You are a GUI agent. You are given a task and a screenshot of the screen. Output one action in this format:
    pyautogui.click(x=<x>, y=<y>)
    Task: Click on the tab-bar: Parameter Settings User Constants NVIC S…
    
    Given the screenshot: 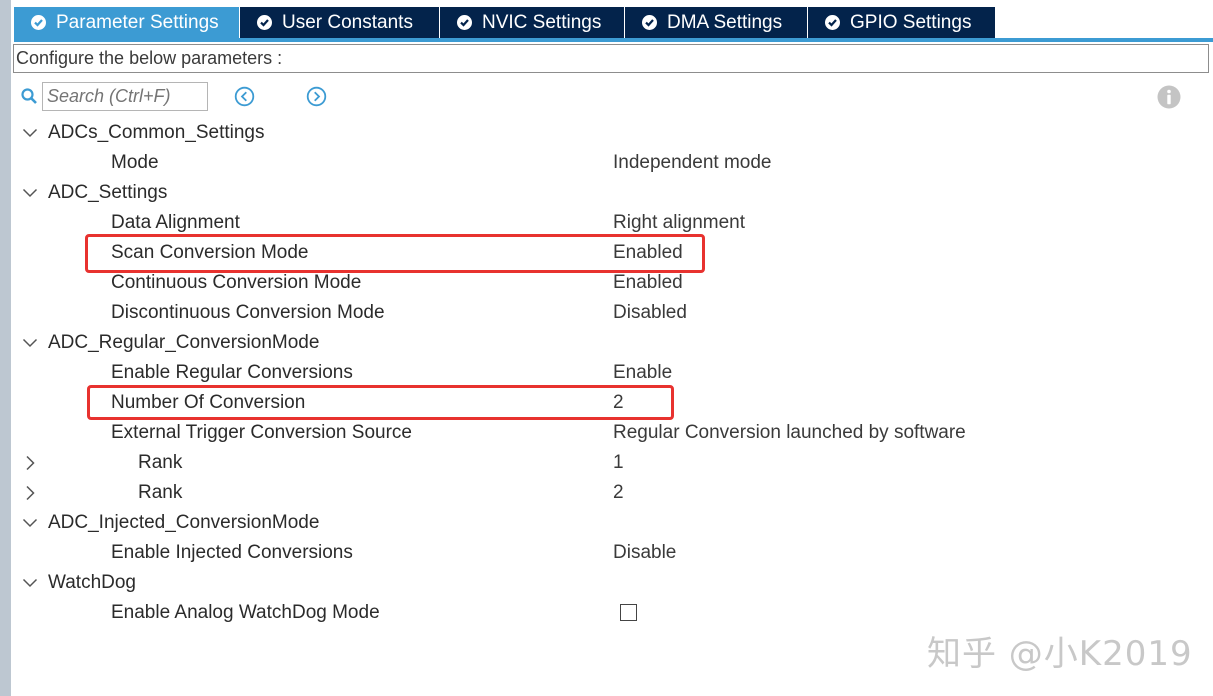 What is the action you would take?
    pyautogui.click(x=505, y=22)
    